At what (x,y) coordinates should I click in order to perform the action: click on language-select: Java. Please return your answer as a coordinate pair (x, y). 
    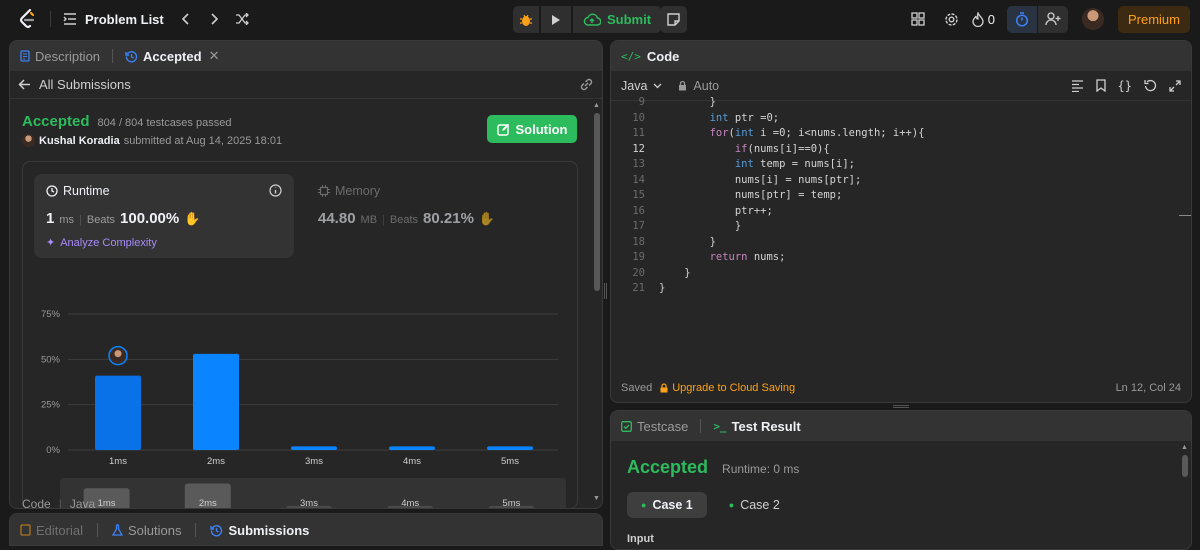
    Looking at the image, I should click on (641, 86).